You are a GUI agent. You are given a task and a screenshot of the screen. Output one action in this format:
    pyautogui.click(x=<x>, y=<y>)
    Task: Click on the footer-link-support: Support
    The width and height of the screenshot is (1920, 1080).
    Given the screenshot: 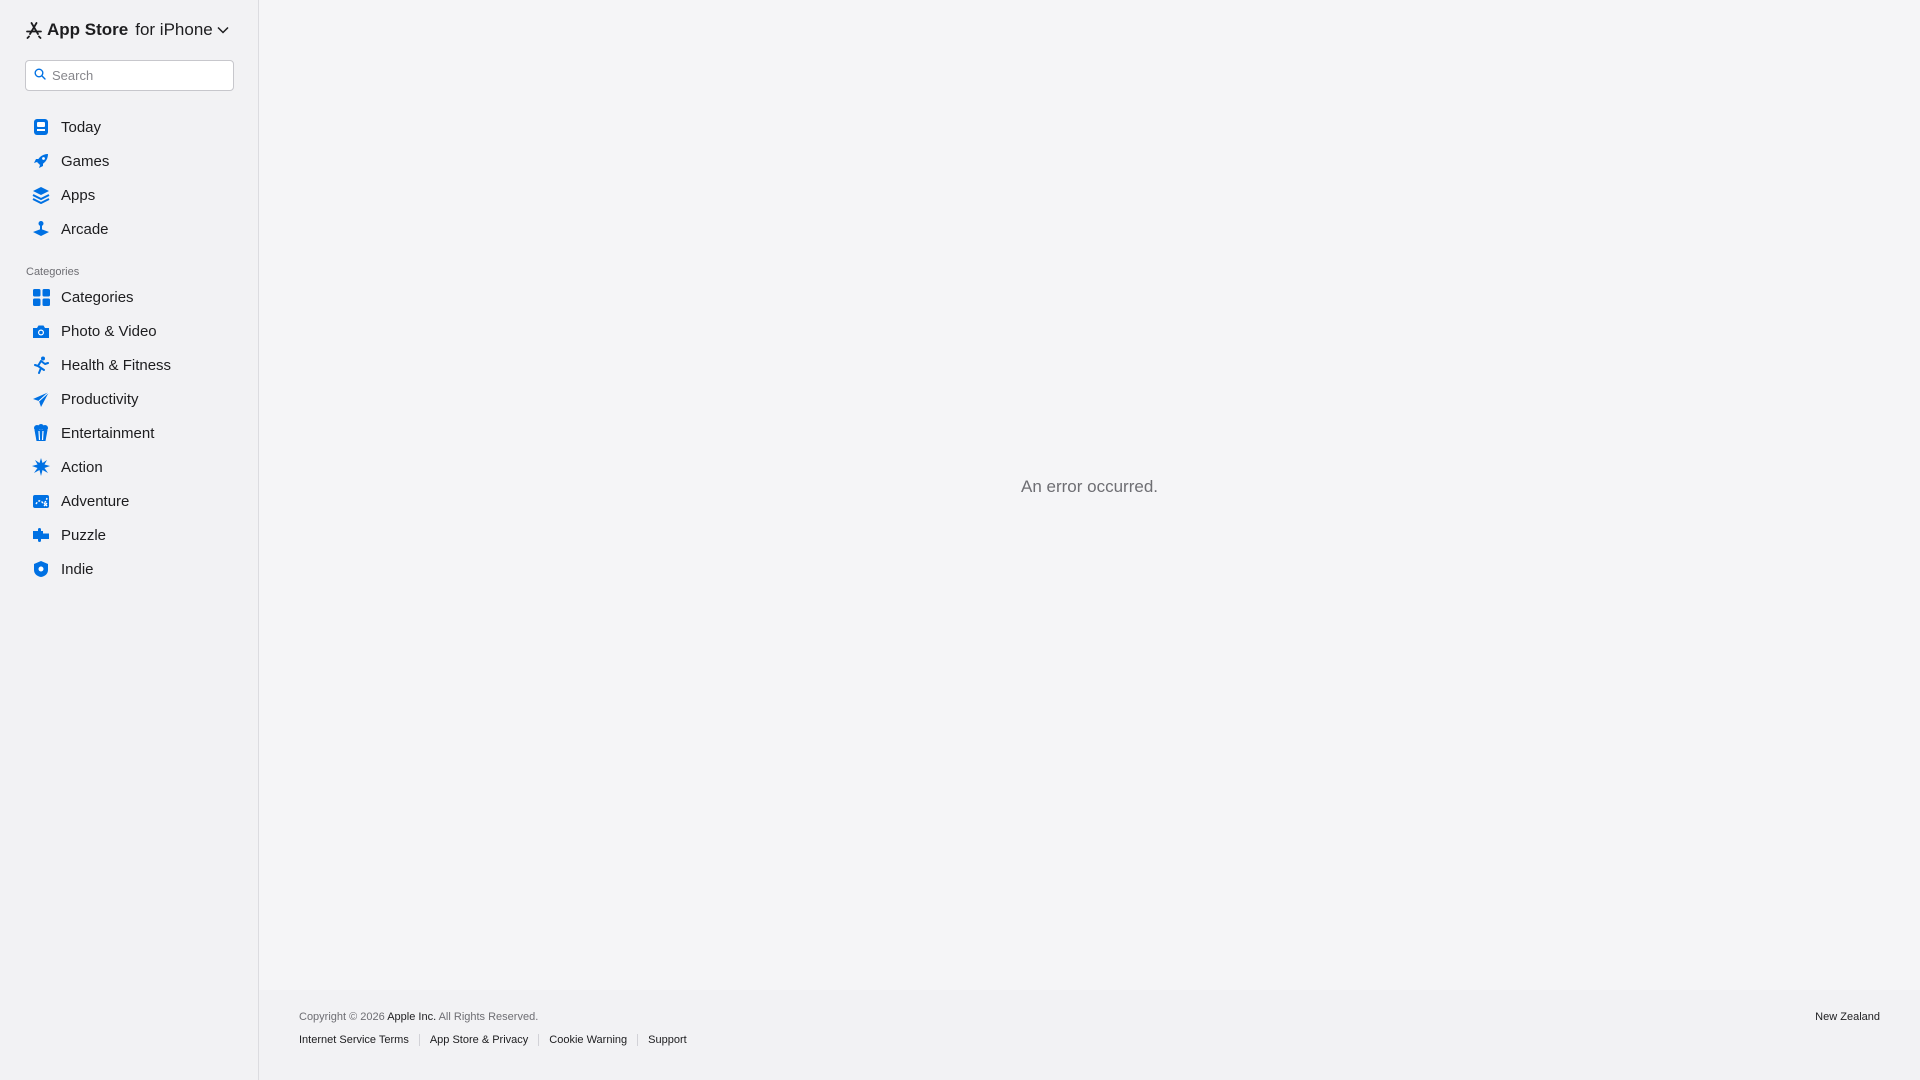 What is the action you would take?
    pyautogui.click(x=667, y=1040)
    